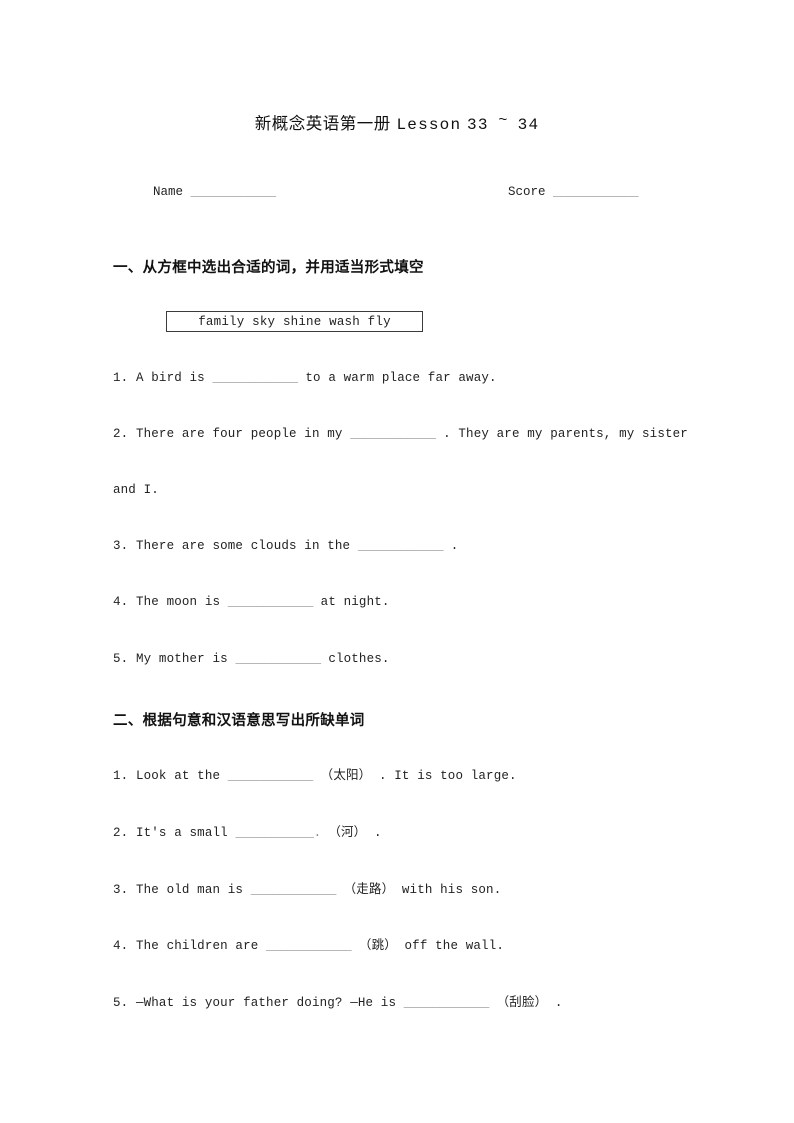 Image resolution: width=794 pixels, height=1123 pixels. I want to click on lesson-range-tilde: ~, so click(503, 120).